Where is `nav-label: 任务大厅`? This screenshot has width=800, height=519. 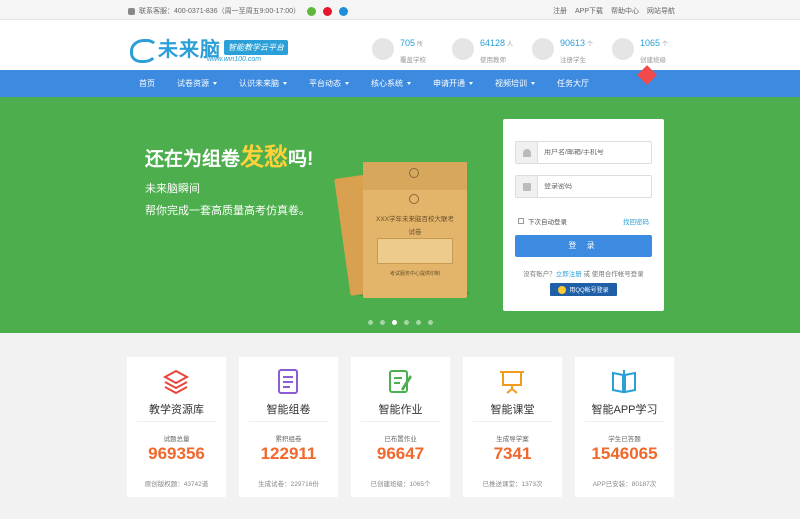 nav-label: 任务大厅 is located at coordinates (573, 83).